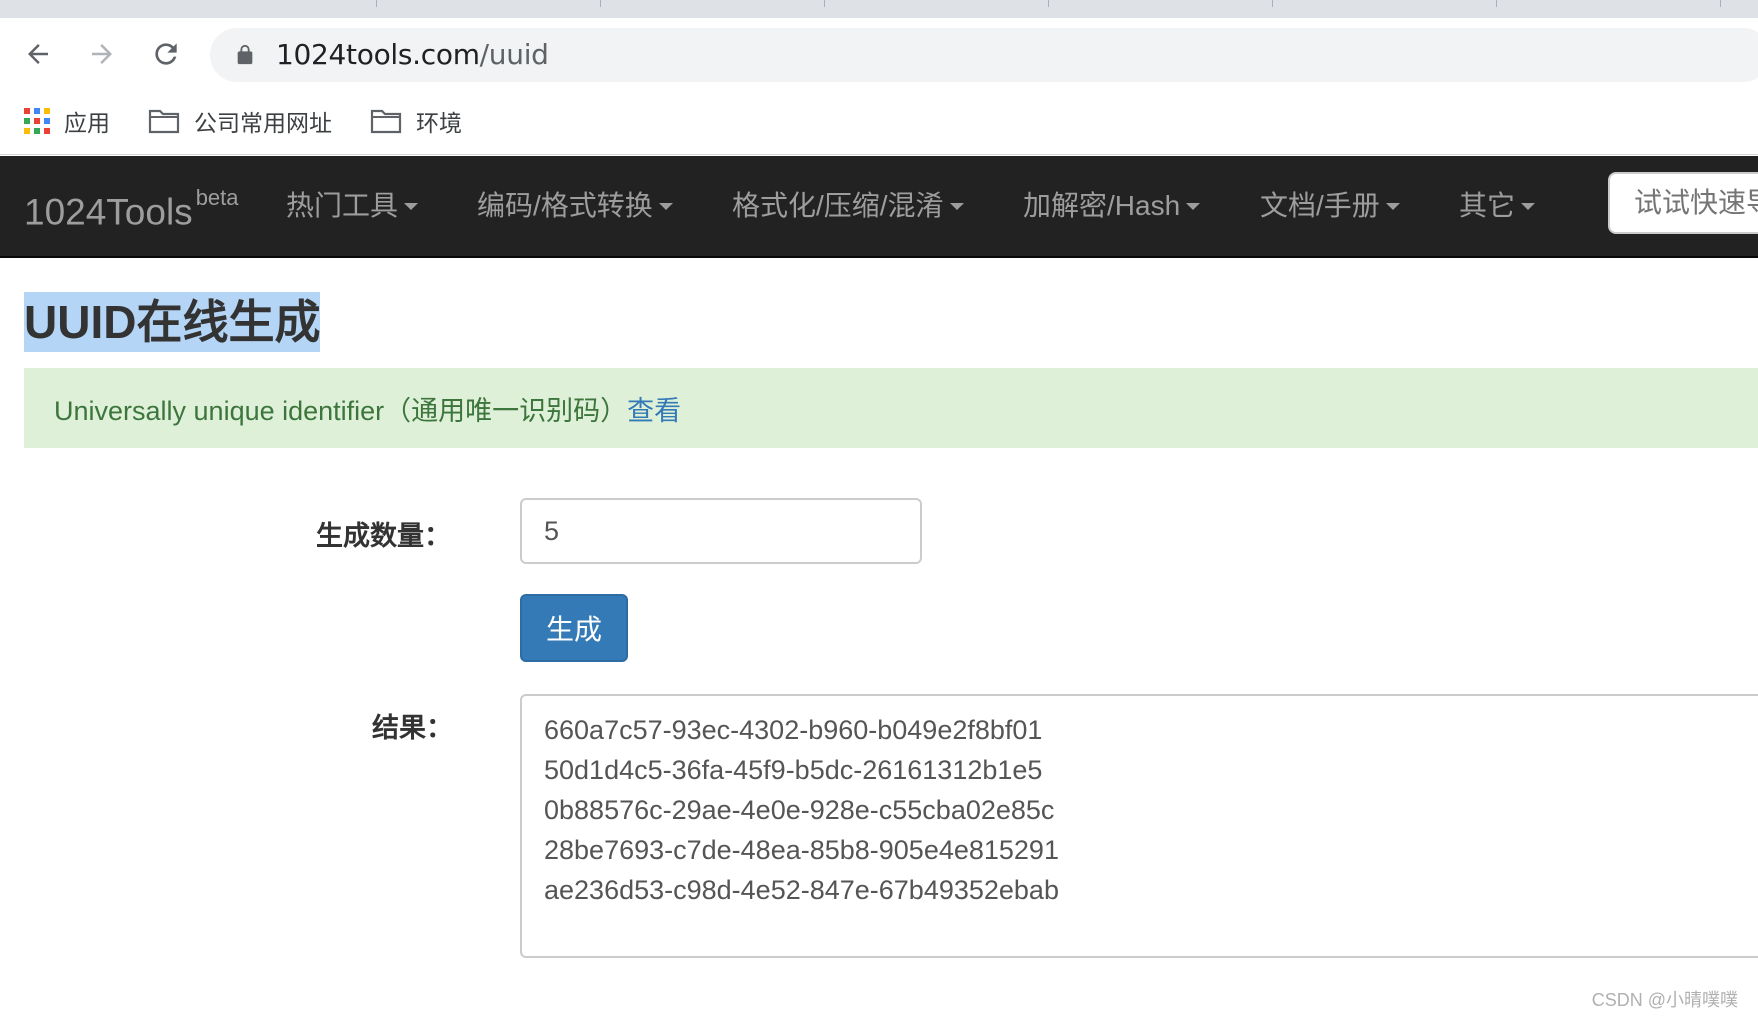 Image resolution: width=1758 pixels, height=1020 pixels. I want to click on brand-beta-tag: beta, so click(217, 197).